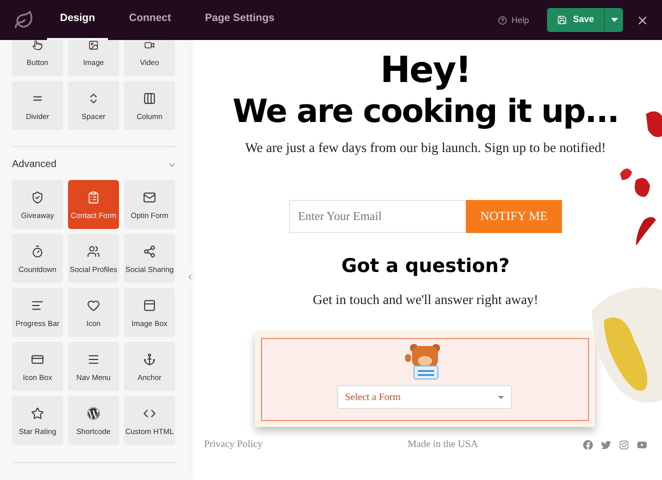 This screenshot has height=480, width=662. I want to click on help-icon, so click(503, 20).